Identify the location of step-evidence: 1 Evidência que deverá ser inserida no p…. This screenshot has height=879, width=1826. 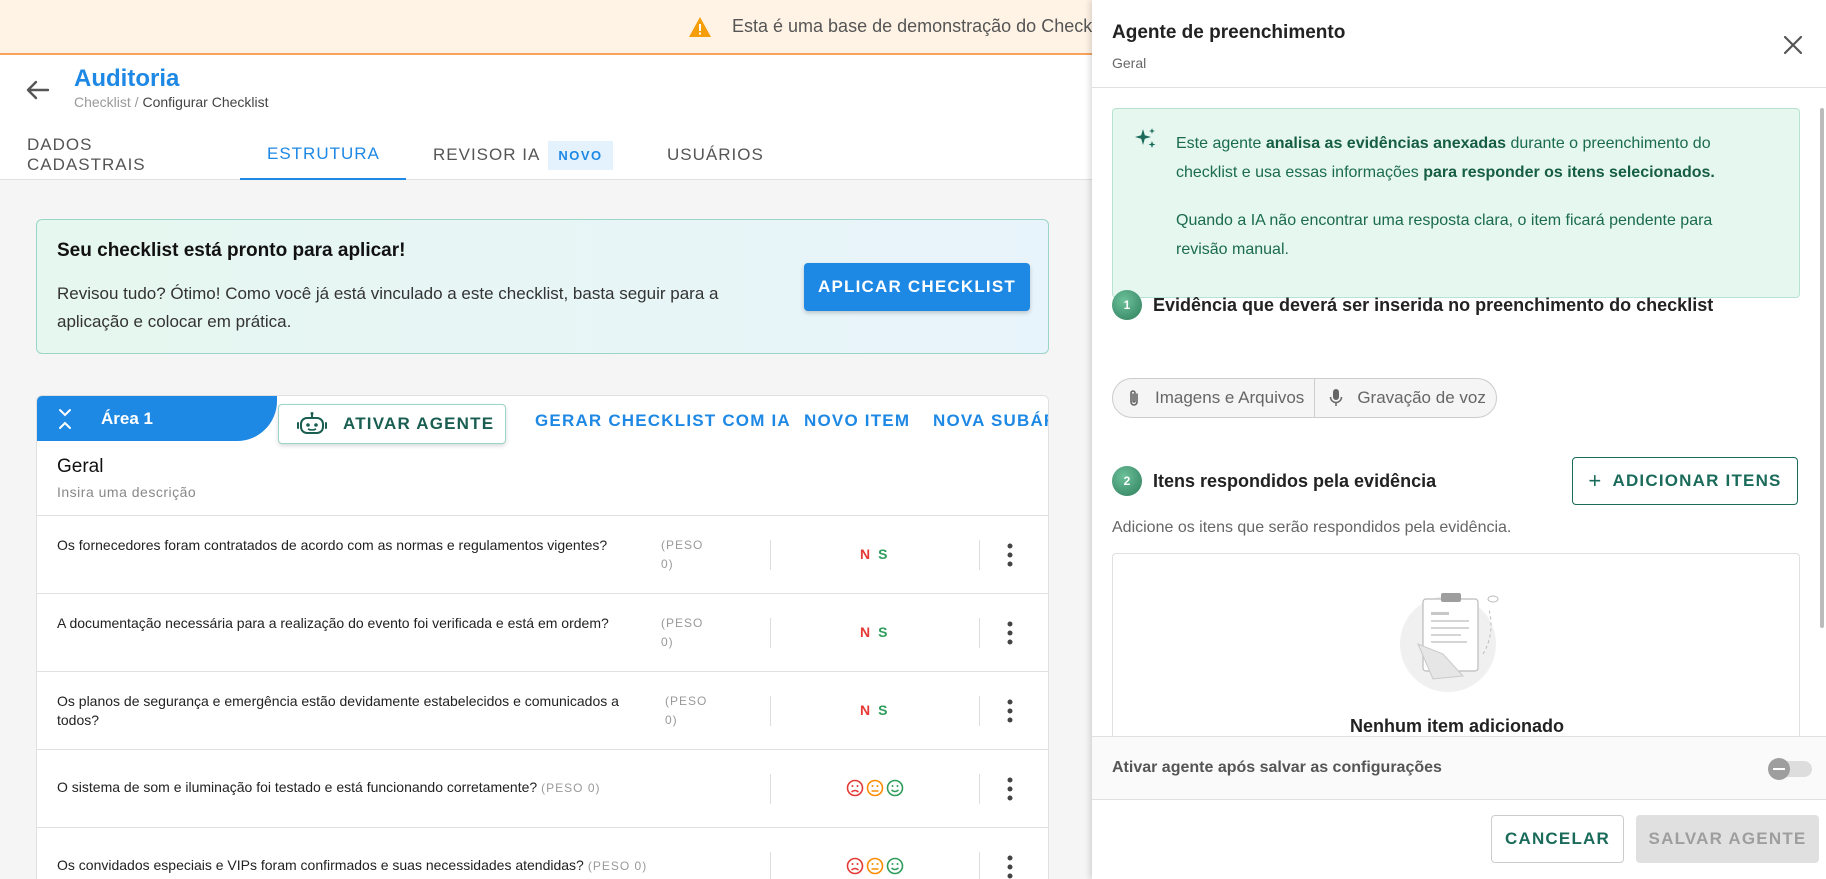
(1412, 305).